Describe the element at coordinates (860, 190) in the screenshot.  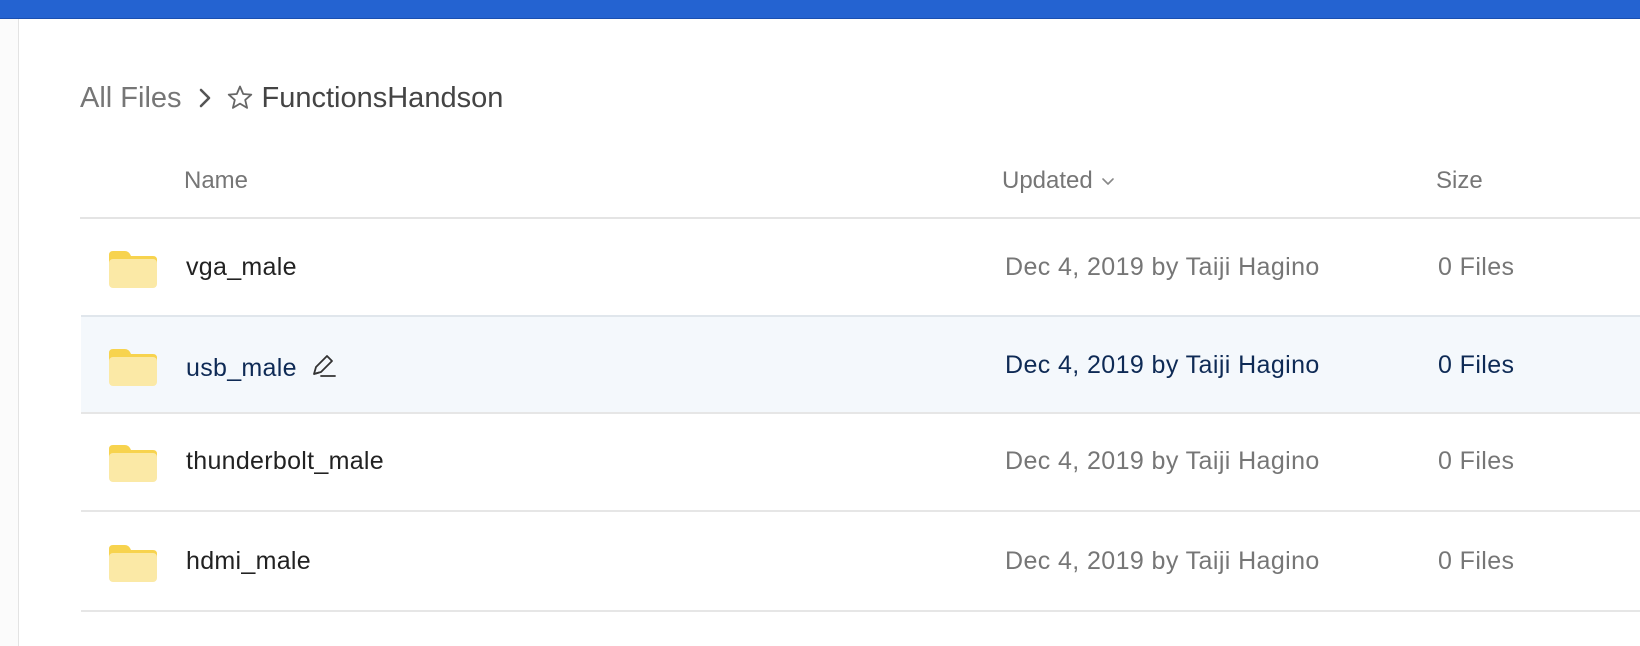
I see `table-header: Name Updated Size` at that location.